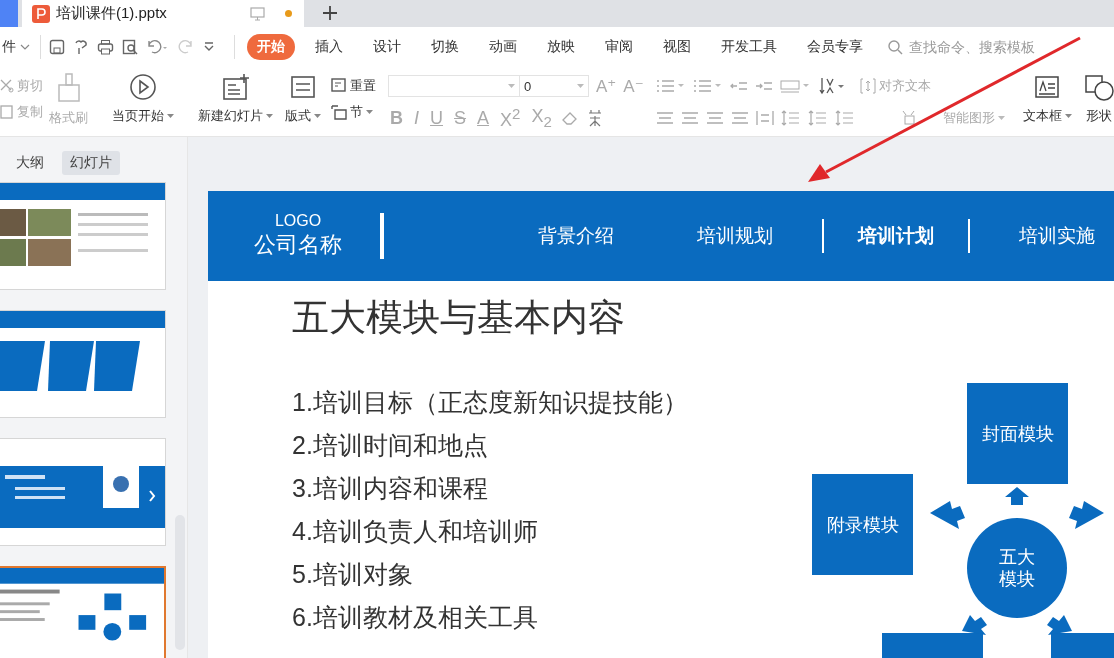  What do you see at coordinates (353, 86) in the screenshot?
I see `reset-button: 重置` at bounding box center [353, 86].